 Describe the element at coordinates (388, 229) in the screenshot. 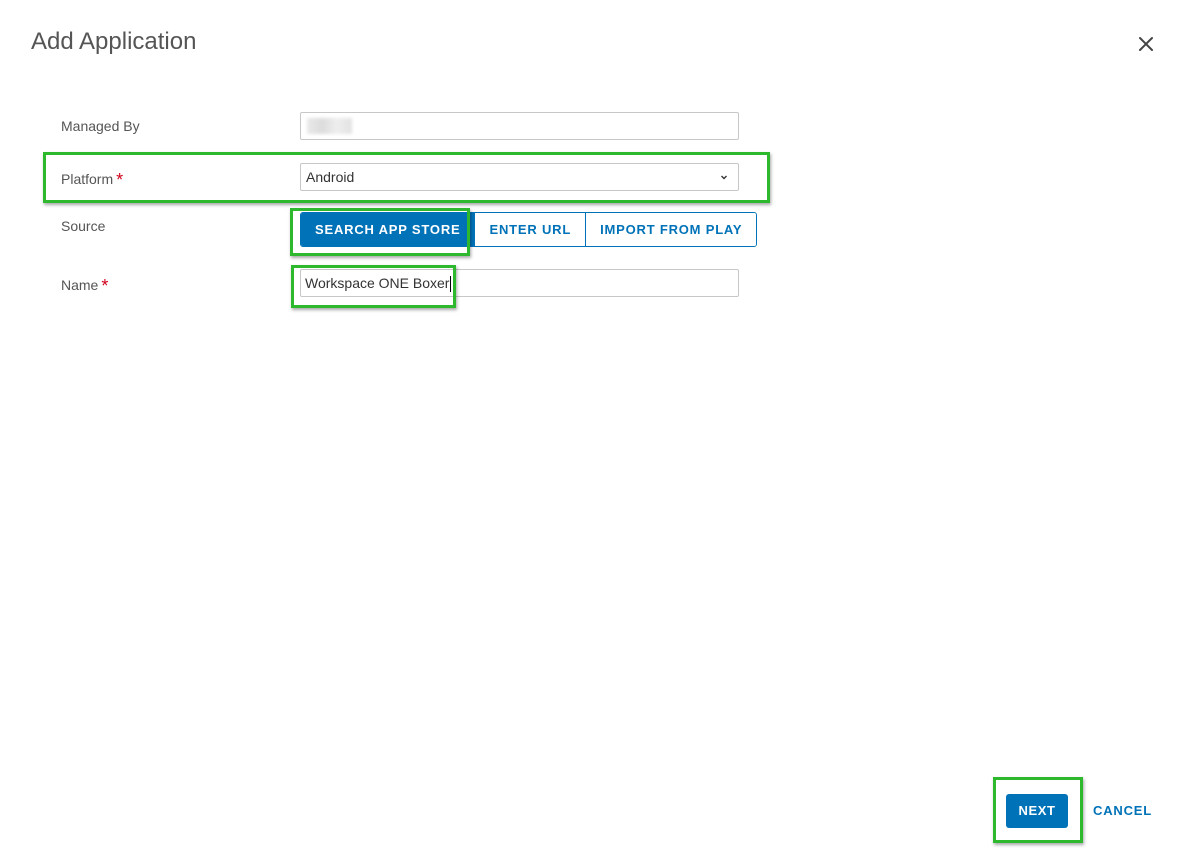

I see `source-search-app-store-button: SEARCH APP STORE` at that location.